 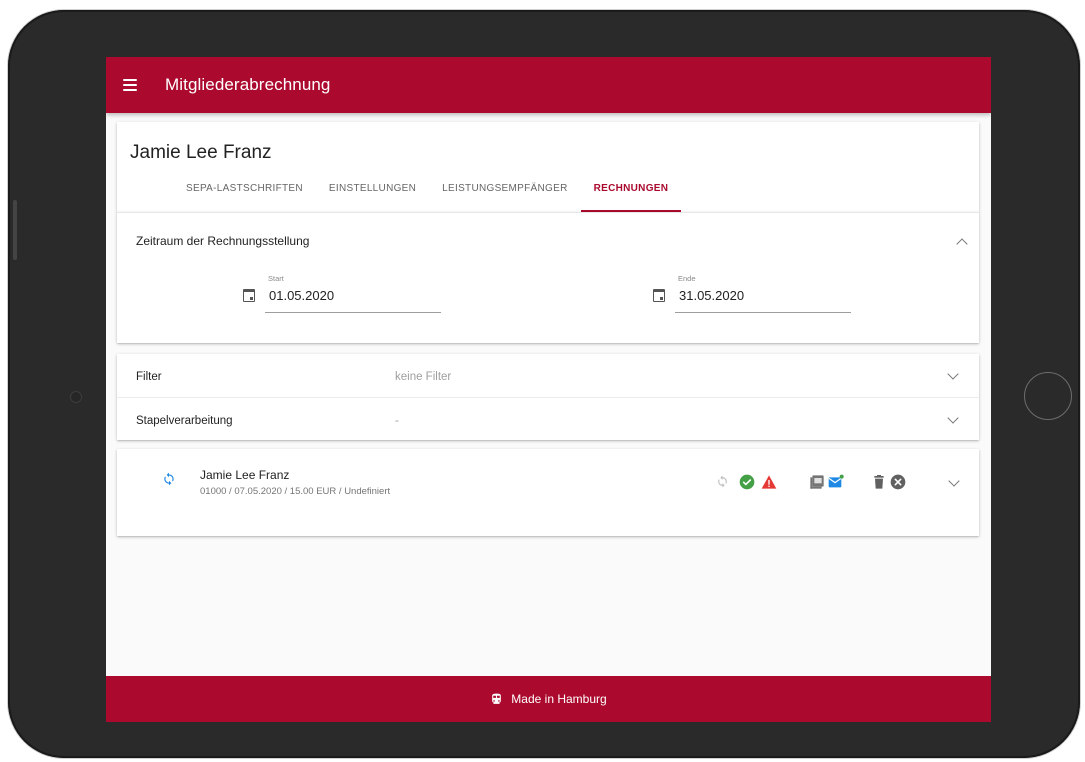 What do you see at coordinates (76, 397) in the screenshot?
I see `camera` at bounding box center [76, 397].